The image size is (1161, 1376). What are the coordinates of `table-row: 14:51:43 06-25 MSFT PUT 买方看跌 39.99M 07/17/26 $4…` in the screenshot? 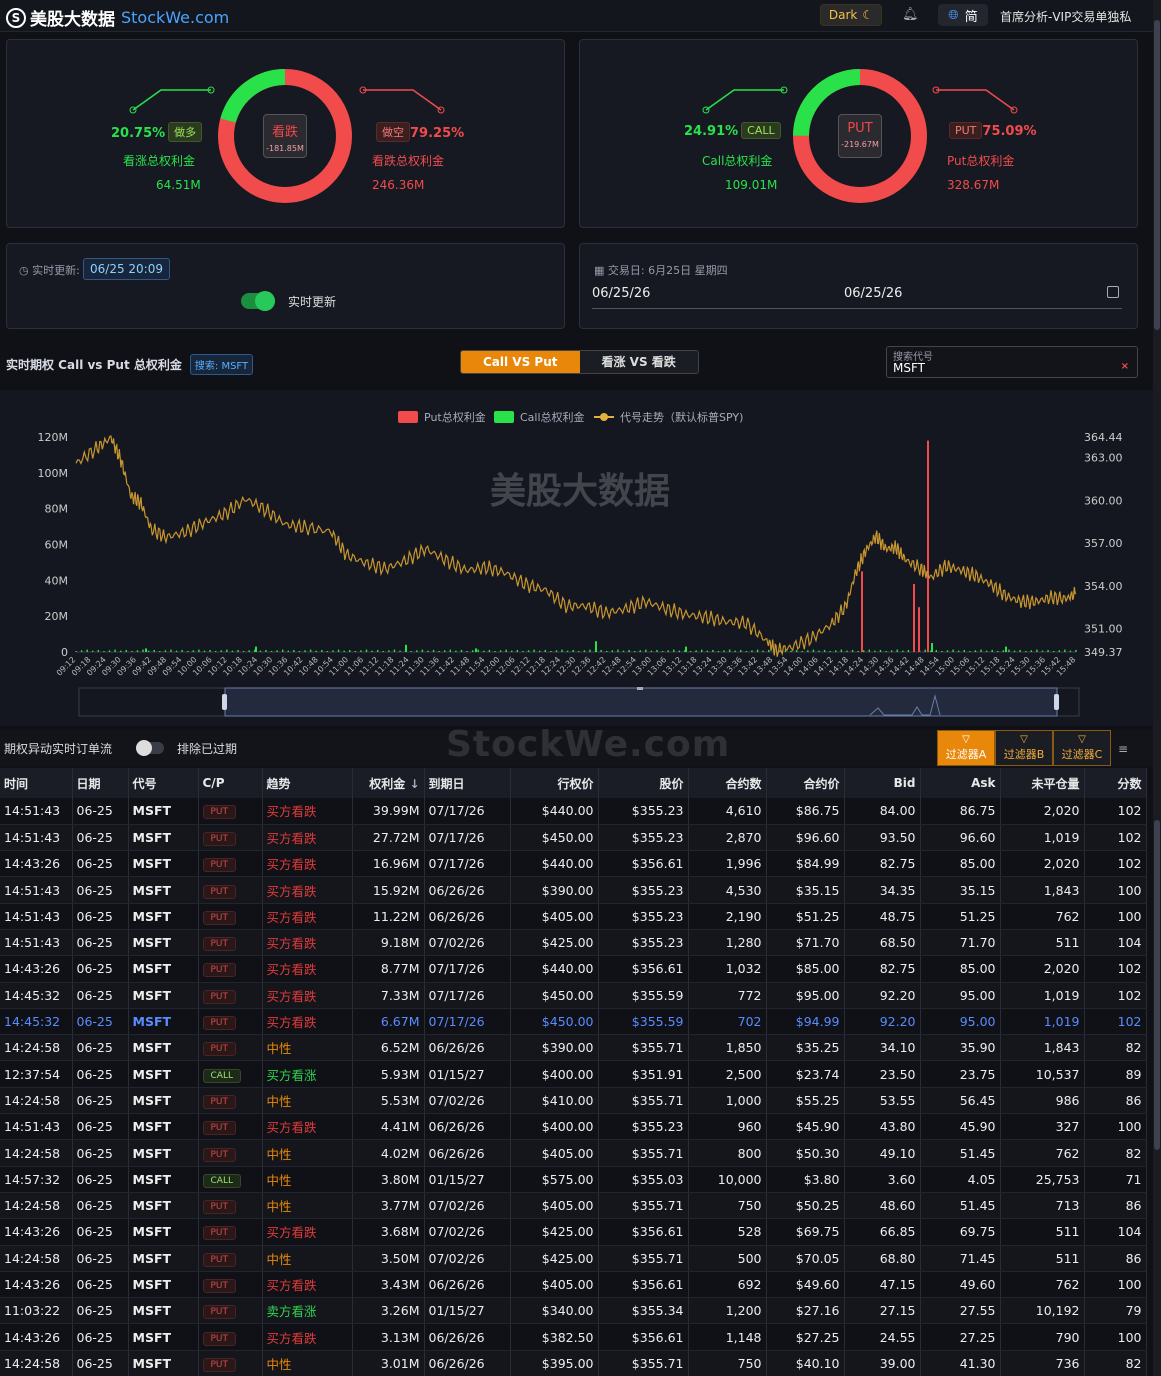 It's located at (573, 811).